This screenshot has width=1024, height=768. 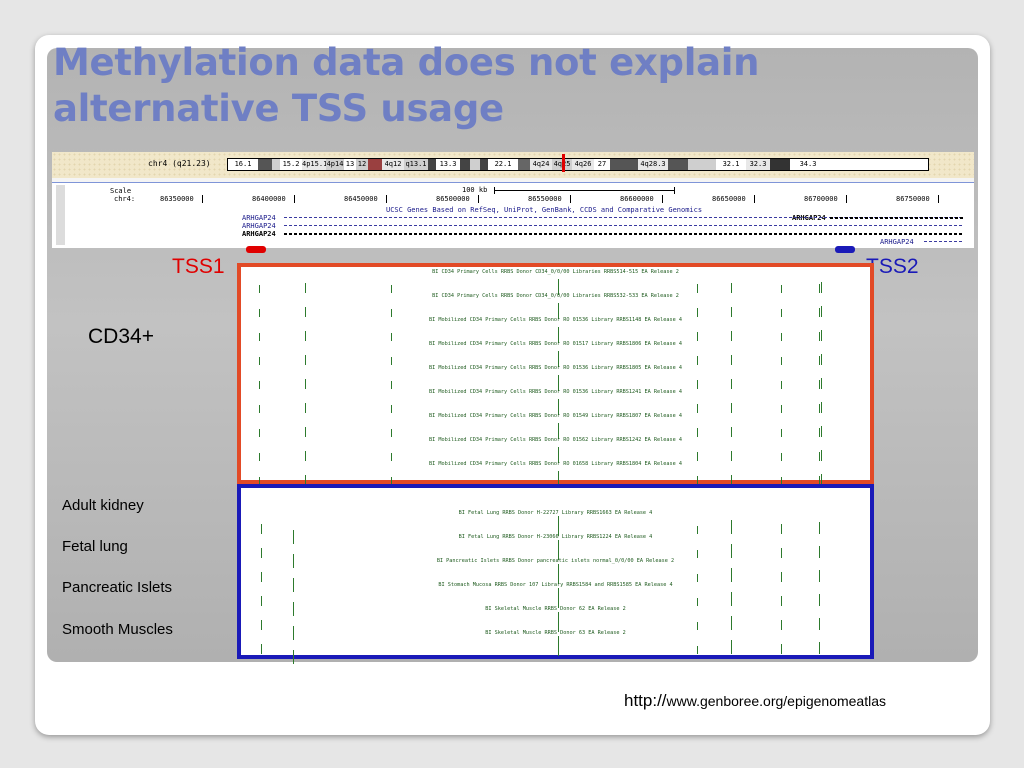 What do you see at coordinates (177, 199) in the screenshot?
I see `coordinate-label: 86350000` at bounding box center [177, 199].